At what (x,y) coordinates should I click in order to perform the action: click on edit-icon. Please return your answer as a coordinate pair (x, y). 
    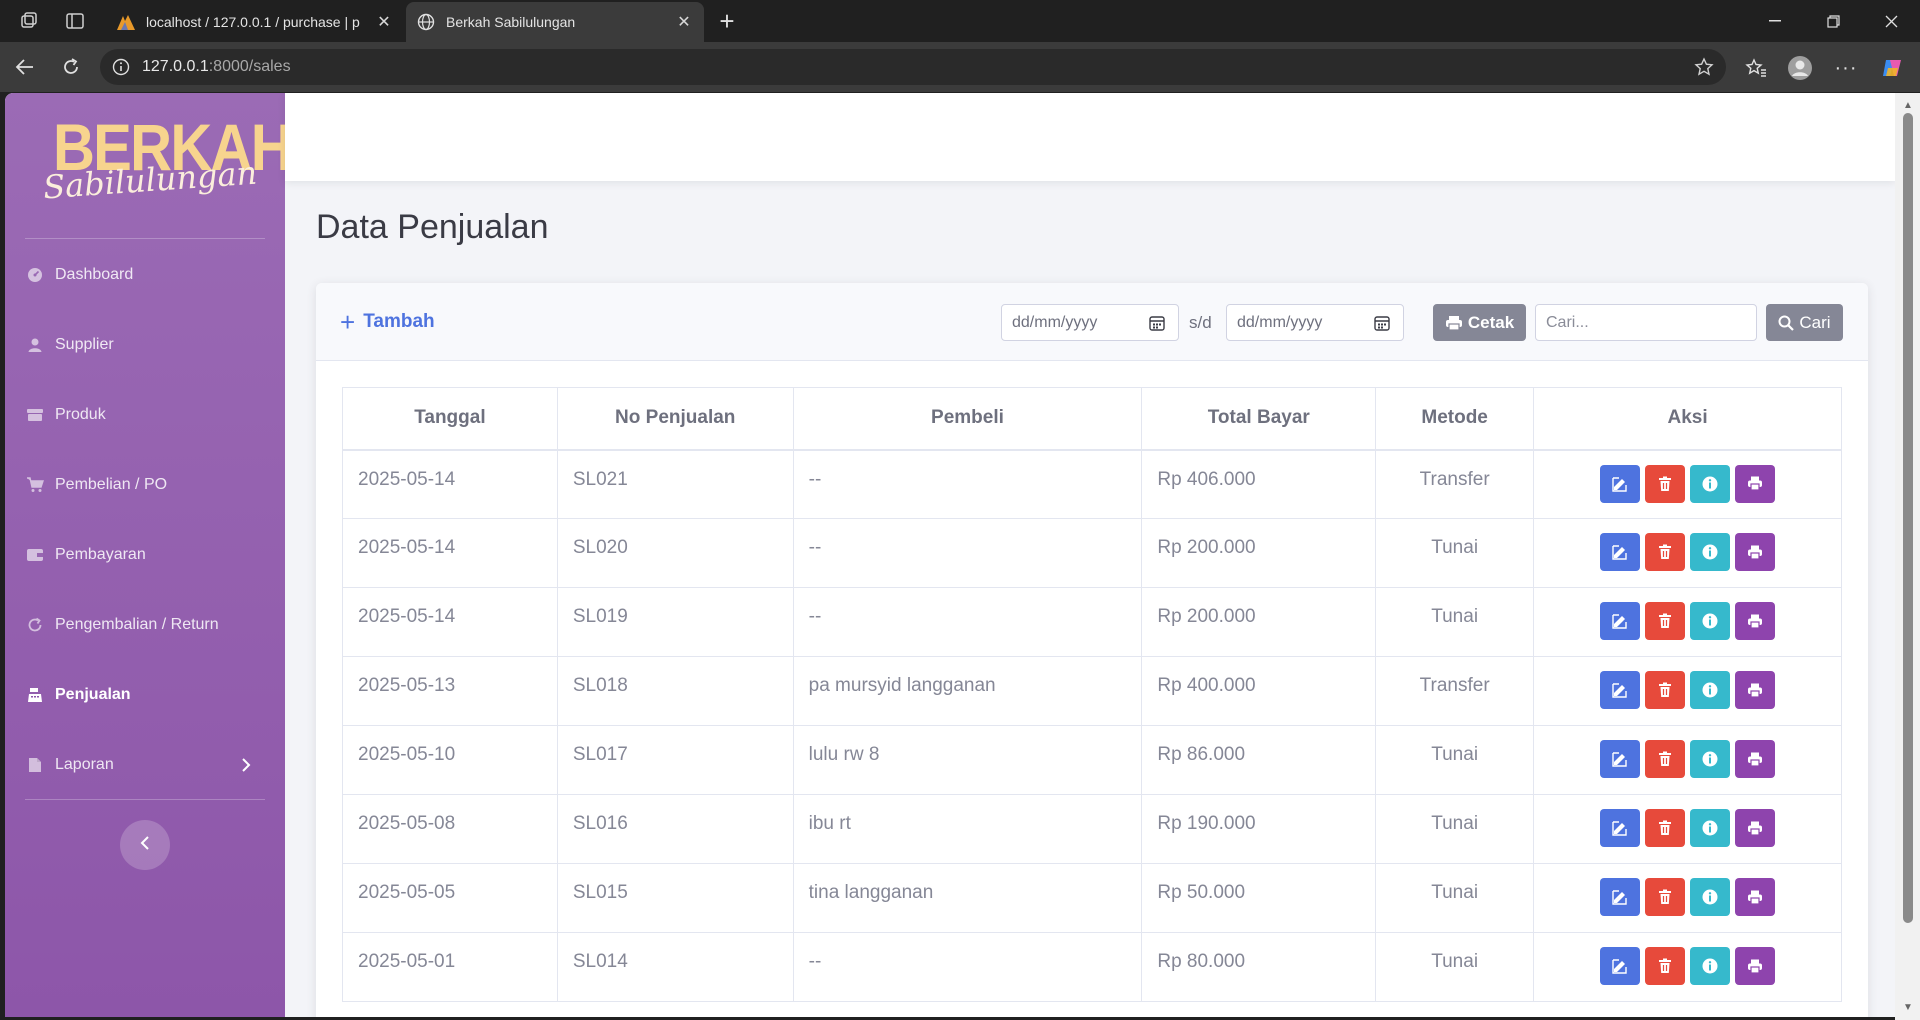
    Looking at the image, I should click on (1620, 828).